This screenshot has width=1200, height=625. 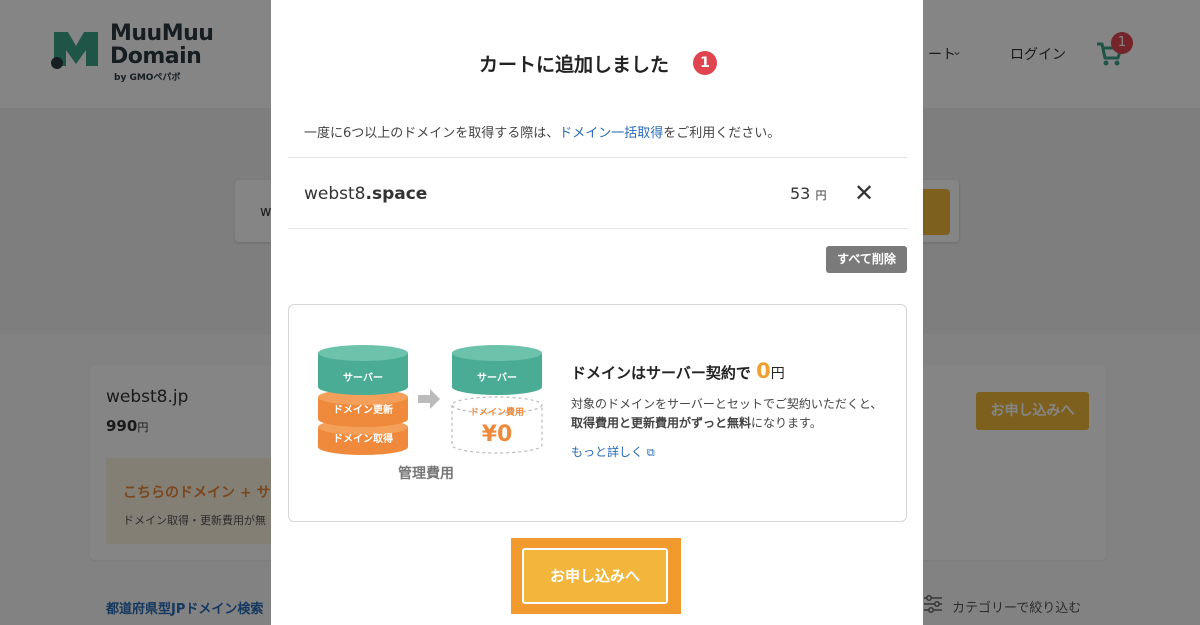 I want to click on cyl-acquire-label: ドメイン取得, so click(x=363, y=438).